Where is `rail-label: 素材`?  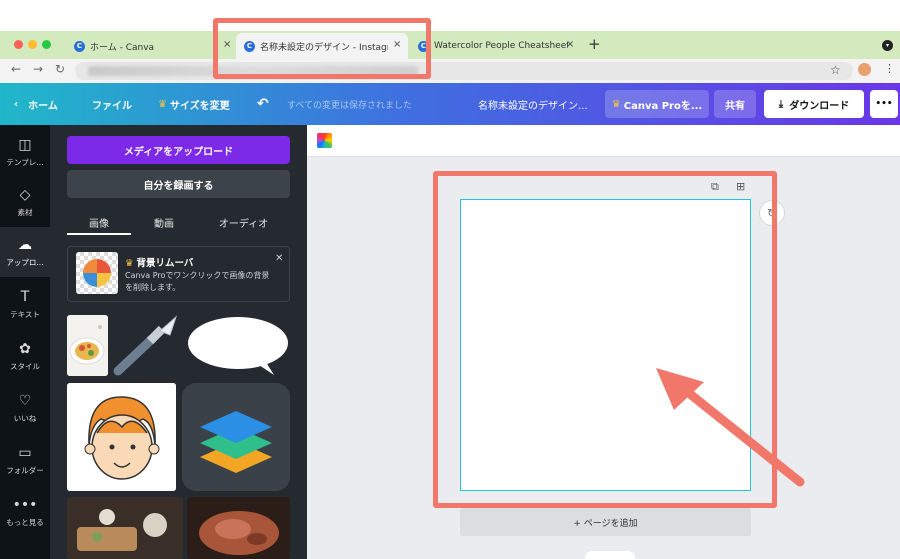 rail-label: 素材 is located at coordinates (25, 212).